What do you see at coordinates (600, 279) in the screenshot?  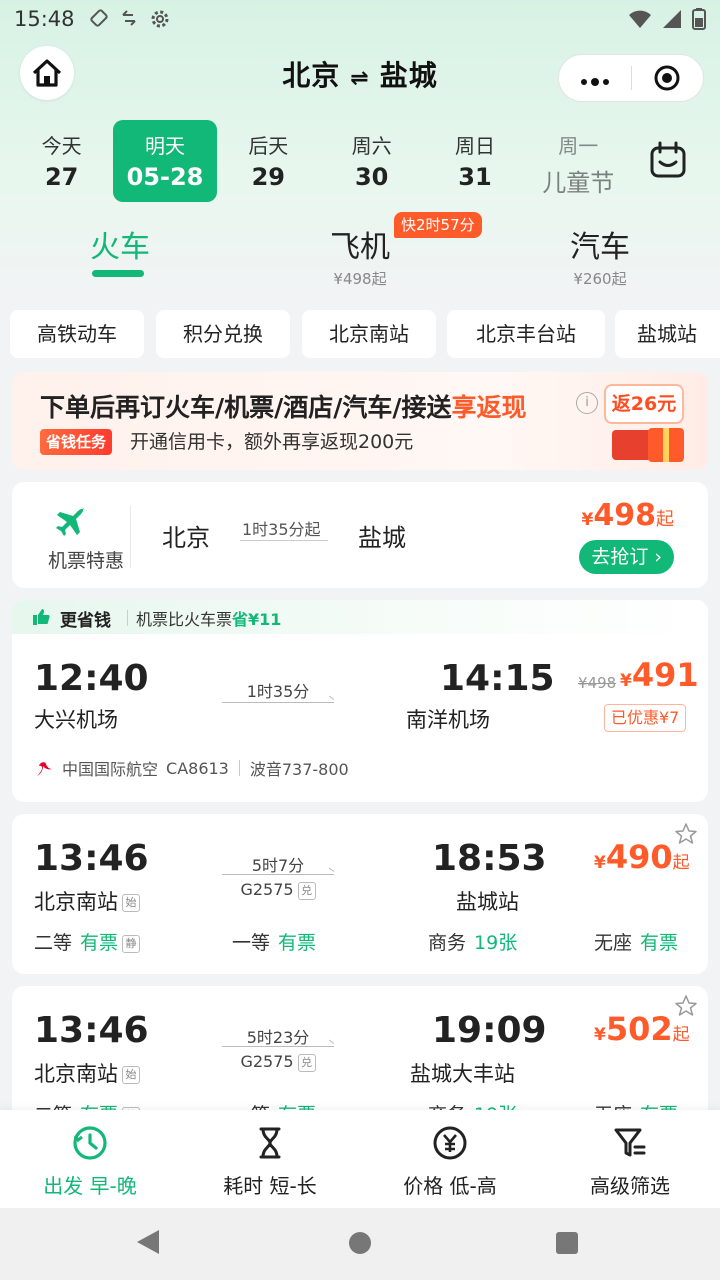 I see `tab-bus-price: ¥260起` at bounding box center [600, 279].